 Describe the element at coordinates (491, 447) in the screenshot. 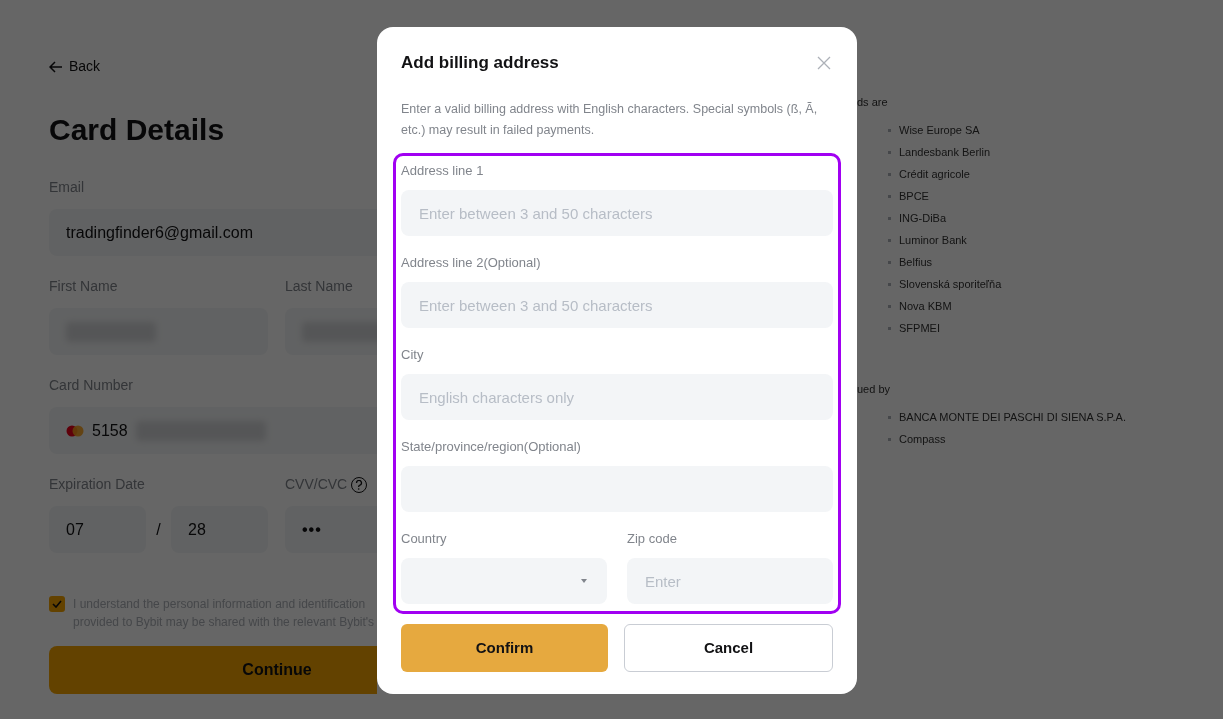

I see `field-label: State/province/region(Optional)` at that location.